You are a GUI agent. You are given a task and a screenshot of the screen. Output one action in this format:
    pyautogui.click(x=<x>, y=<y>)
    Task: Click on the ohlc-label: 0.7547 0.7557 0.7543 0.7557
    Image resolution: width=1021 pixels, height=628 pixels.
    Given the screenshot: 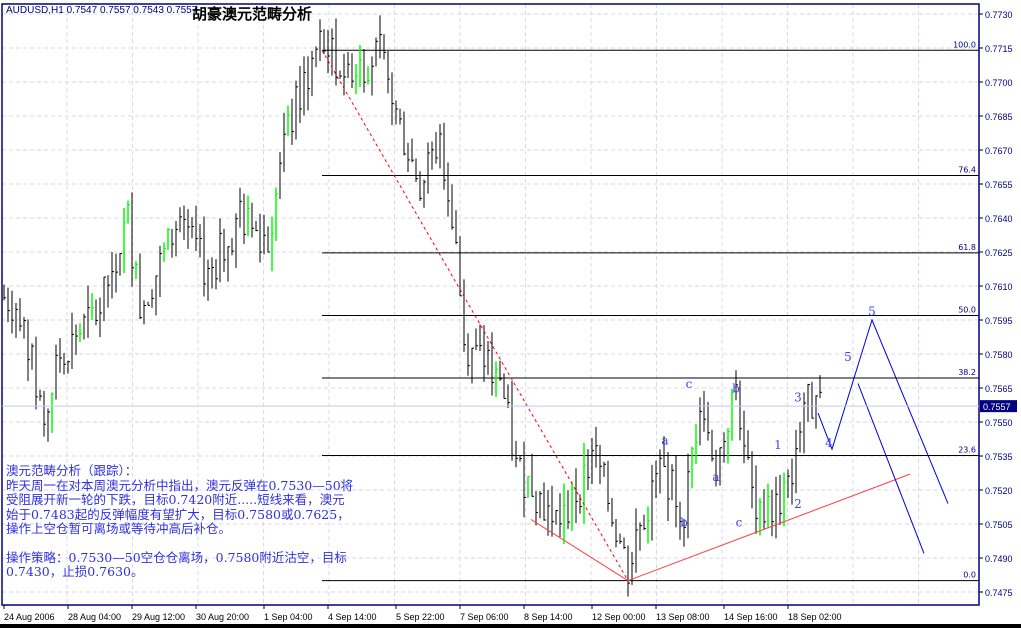 What is the action you would take?
    pyautogui.click(x=132, y=10)
    